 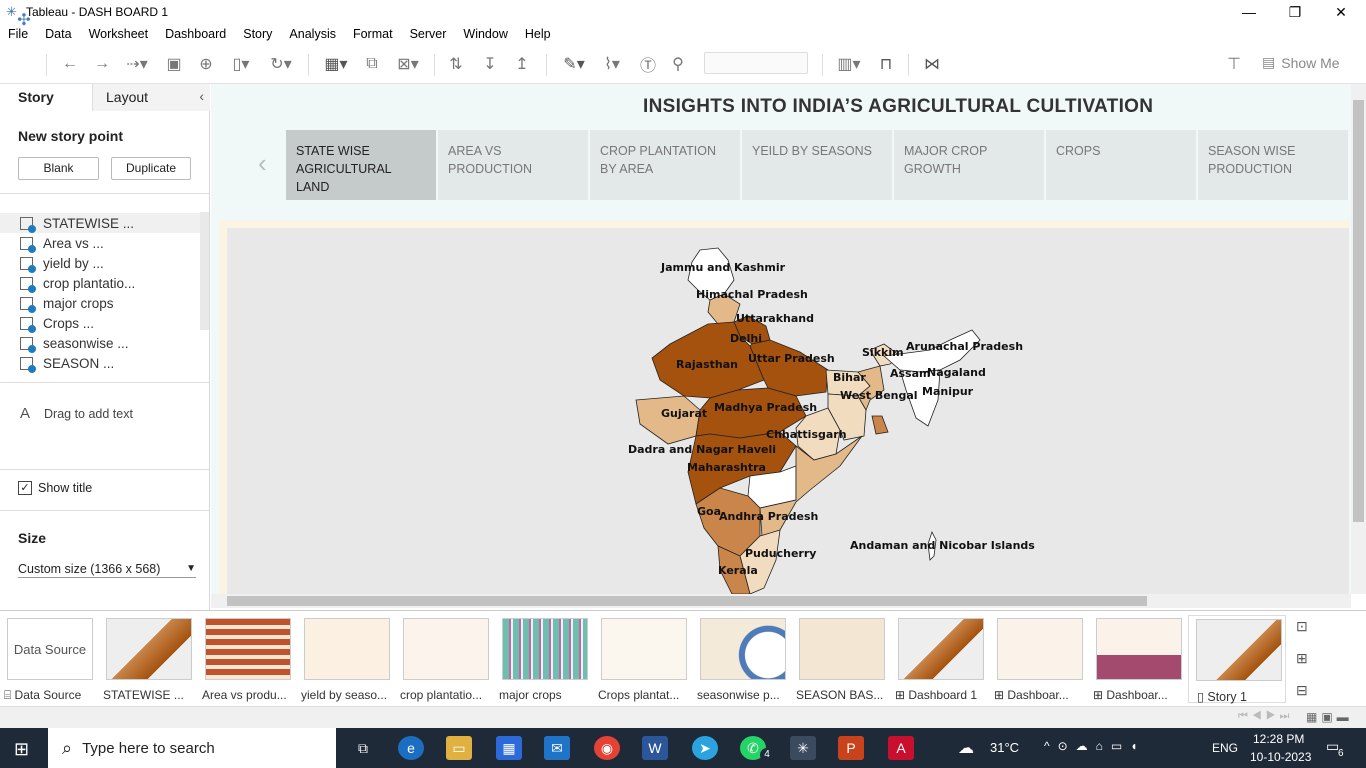 I want to click on blank-button: Blank, so click(x=58, y=168).